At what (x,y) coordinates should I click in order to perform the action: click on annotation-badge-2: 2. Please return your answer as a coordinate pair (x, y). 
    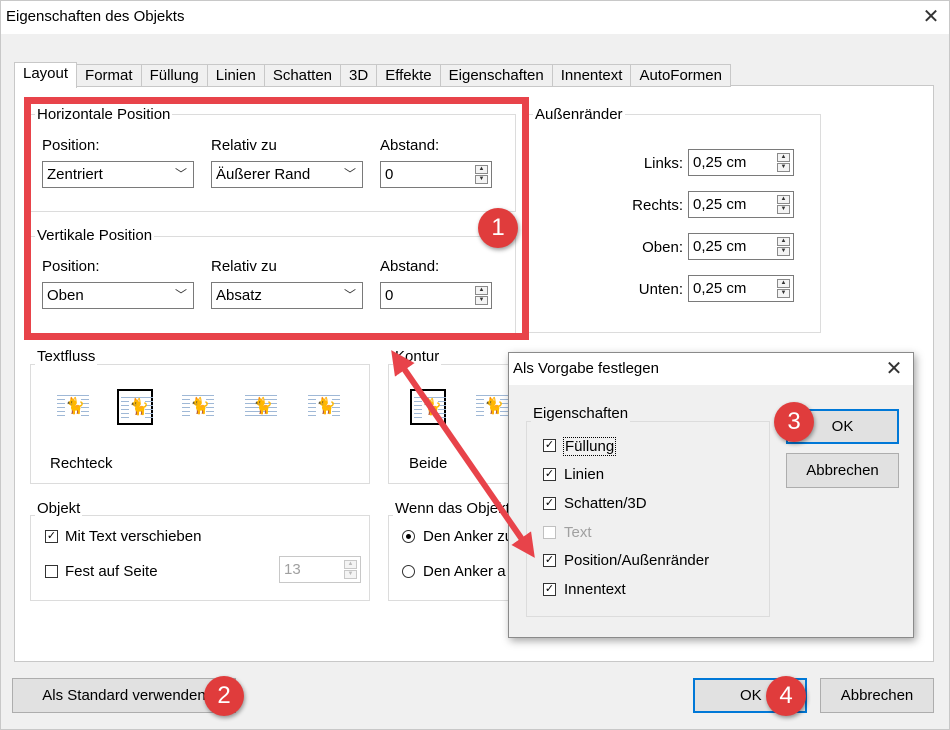
    Looking at the image, I should click on (224, 696).